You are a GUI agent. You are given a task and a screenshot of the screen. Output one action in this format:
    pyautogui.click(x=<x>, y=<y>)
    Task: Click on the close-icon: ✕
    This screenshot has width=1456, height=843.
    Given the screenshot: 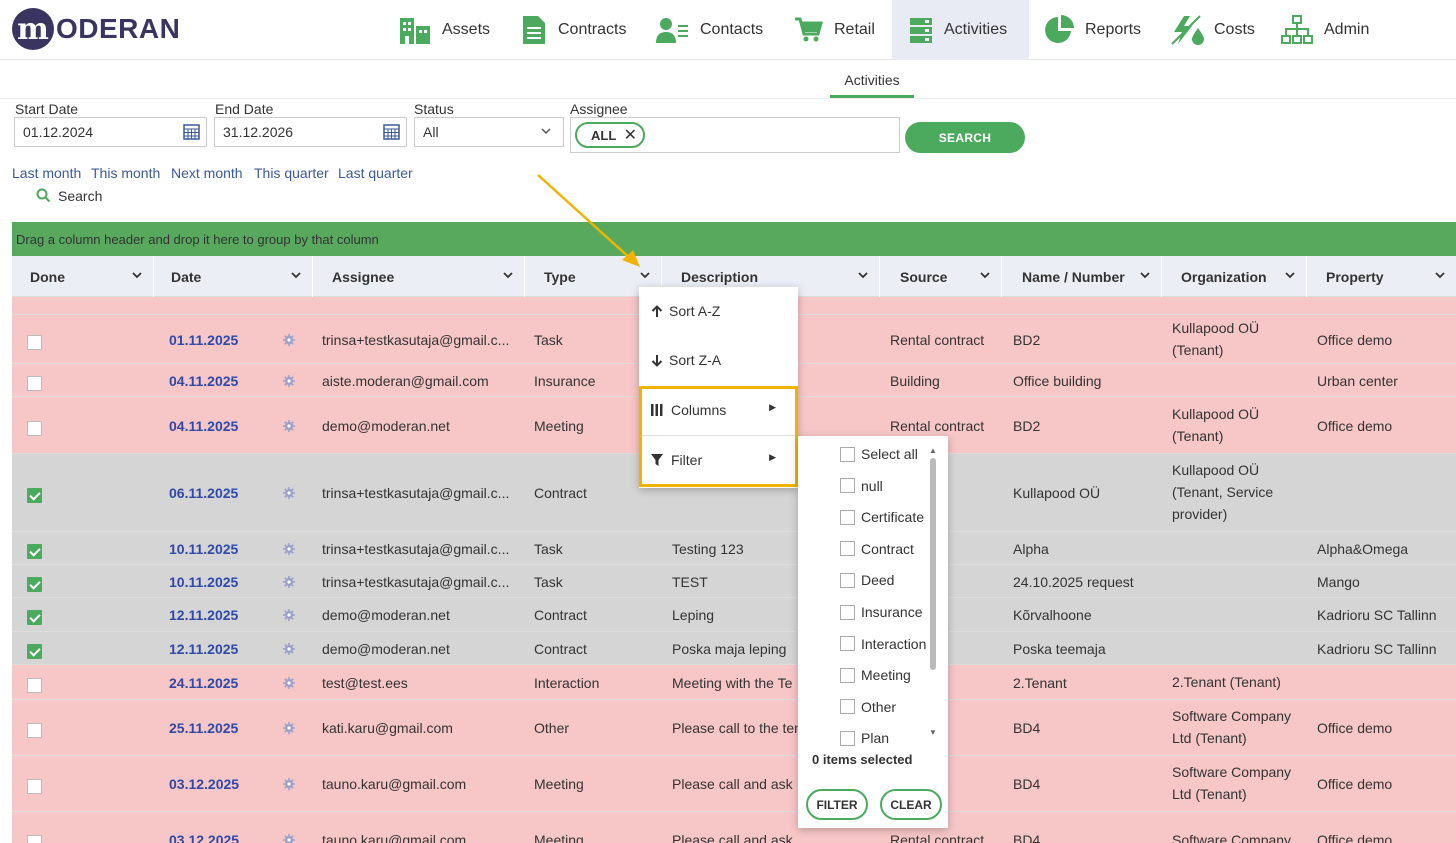 What is the action you would take?
    pyautogui.click(x=630, y=135)
    